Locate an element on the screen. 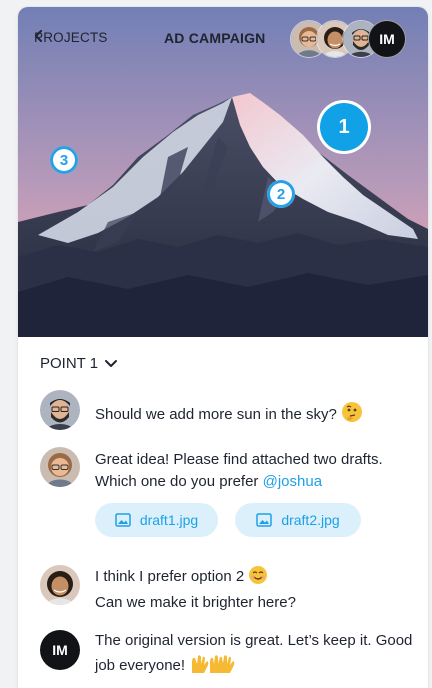 Image resolution: width=432 pixels, height=688 pixels. annotation-pin-1: 1 is located at coordinates (344, 127).